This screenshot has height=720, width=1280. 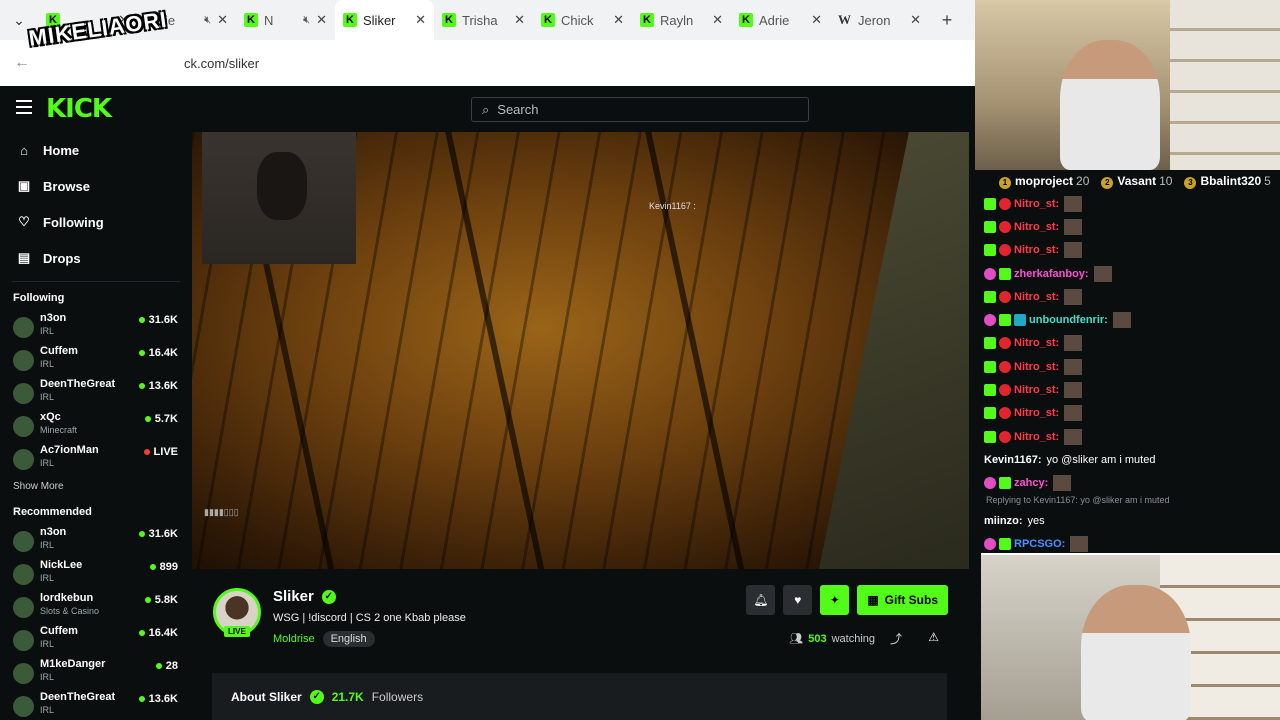 What do you see at coordinates (96, 575) in the screenshot?
I see `channel-item: NickLee IRL 899` at bounding box center [96, 575].